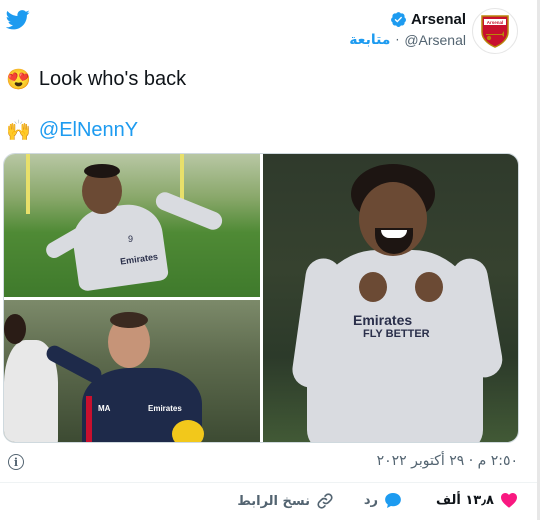  What do you see at coordinates (268, 482) in the screenshot?
I see `divider` at bounding box center [268, 482].